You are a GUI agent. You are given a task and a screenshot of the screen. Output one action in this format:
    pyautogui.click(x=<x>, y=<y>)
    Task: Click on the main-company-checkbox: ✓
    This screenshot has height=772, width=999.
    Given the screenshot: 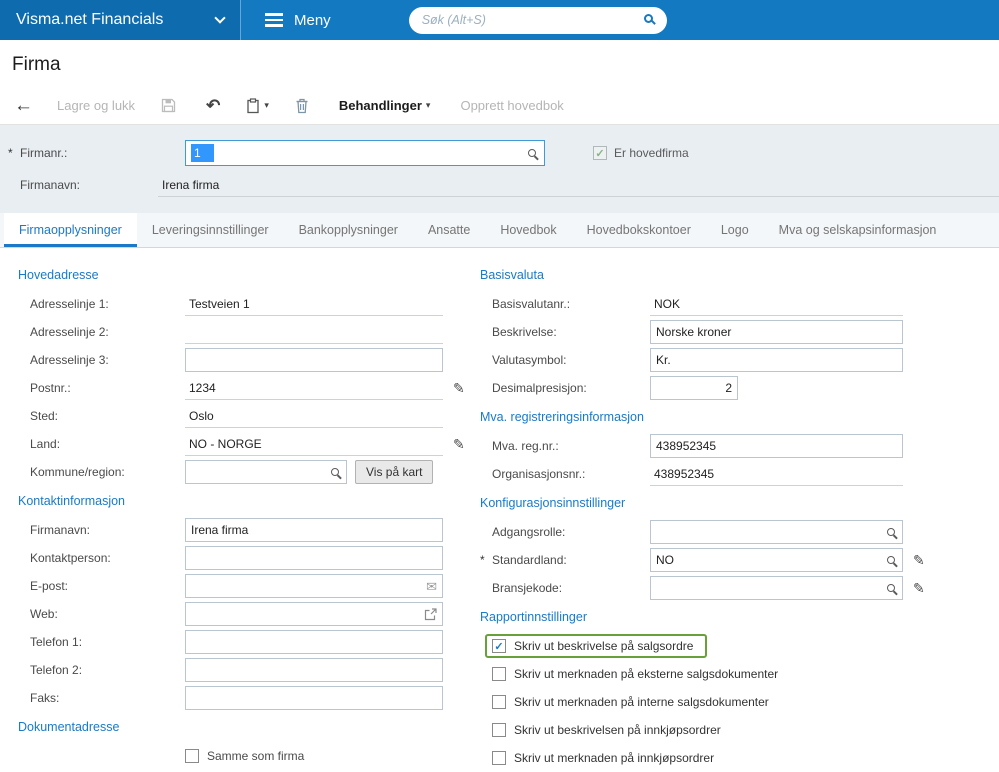 What is the action you would take?
    pyautogui.click(x=600, y=153)
    